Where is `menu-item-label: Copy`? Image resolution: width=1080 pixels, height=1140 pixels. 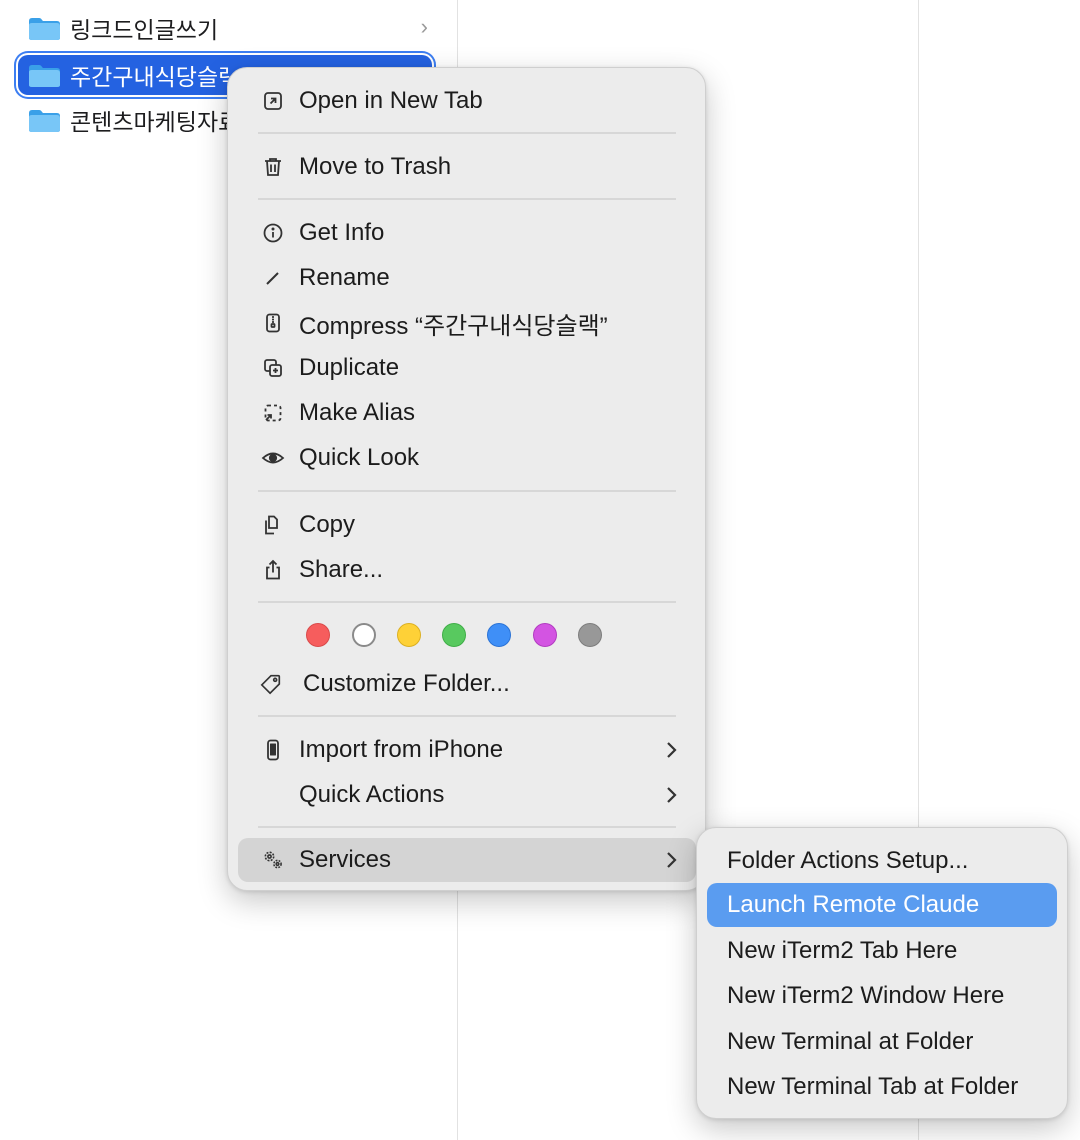 menu-item-label: Copy is located at coordinates (327, 524).